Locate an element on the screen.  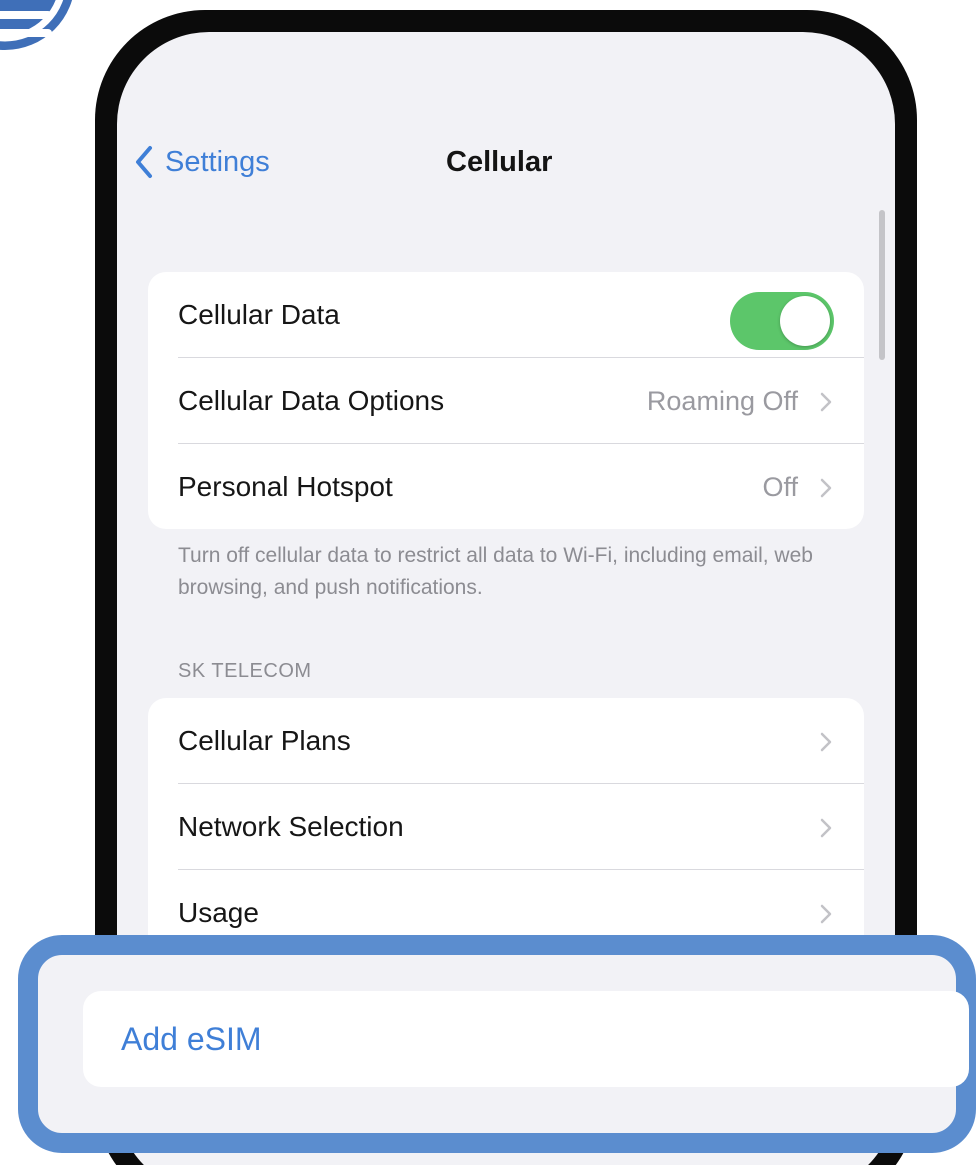
network-selection-row: Network Selection is located at coordinates (506, 827).